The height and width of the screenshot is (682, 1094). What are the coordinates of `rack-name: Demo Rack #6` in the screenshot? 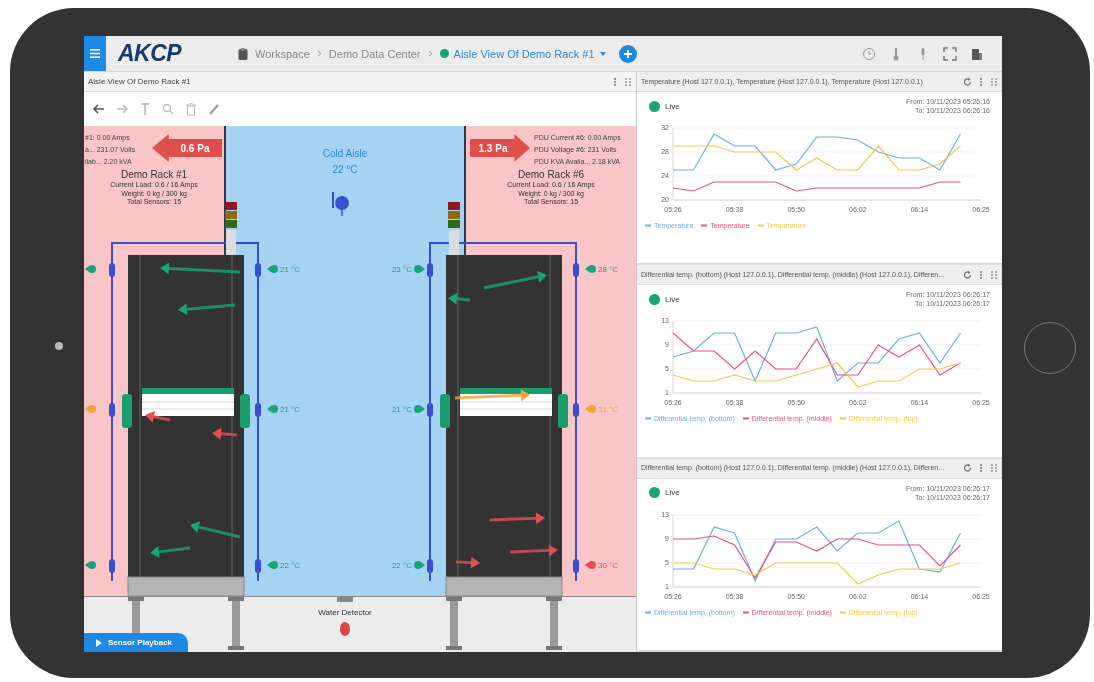 It's located at (551, 174).